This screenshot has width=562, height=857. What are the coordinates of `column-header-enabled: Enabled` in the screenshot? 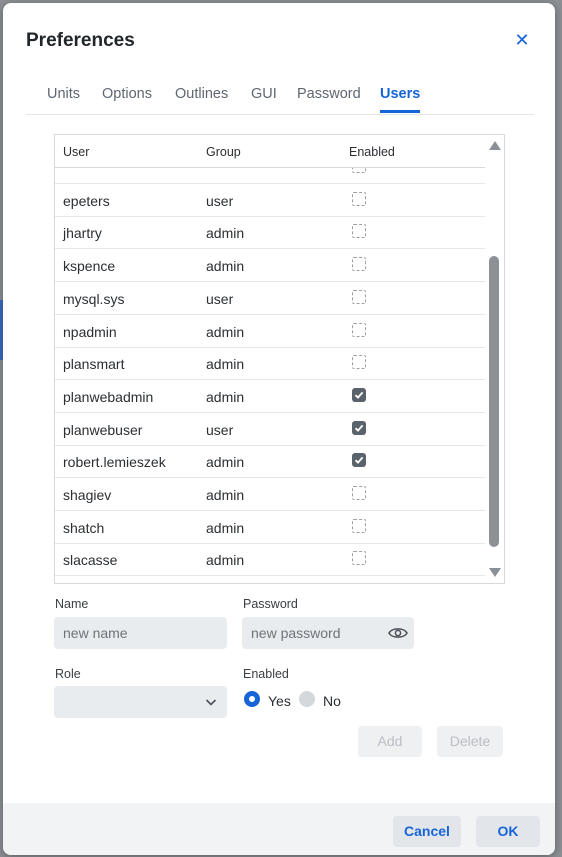 It's located at (372, 152).